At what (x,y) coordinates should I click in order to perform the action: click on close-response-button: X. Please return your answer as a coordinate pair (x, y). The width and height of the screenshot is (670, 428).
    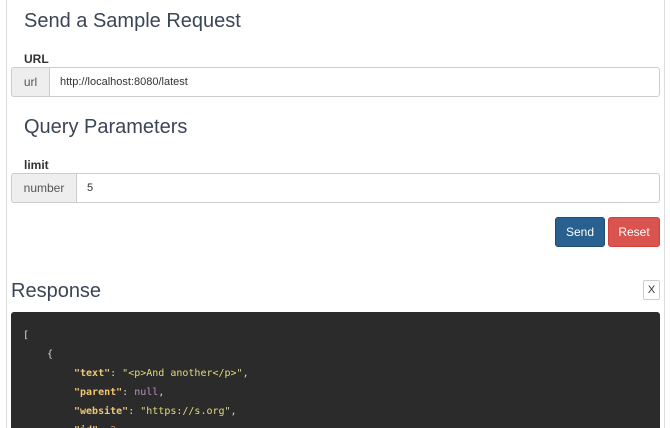
    Looking at the image, I should click on (651, 290).